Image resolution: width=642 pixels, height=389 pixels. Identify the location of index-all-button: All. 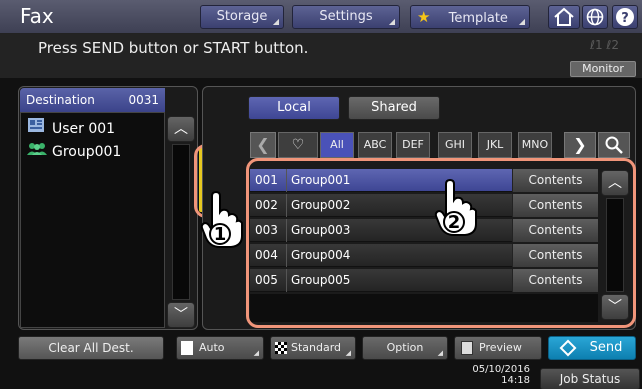
(337, 145).